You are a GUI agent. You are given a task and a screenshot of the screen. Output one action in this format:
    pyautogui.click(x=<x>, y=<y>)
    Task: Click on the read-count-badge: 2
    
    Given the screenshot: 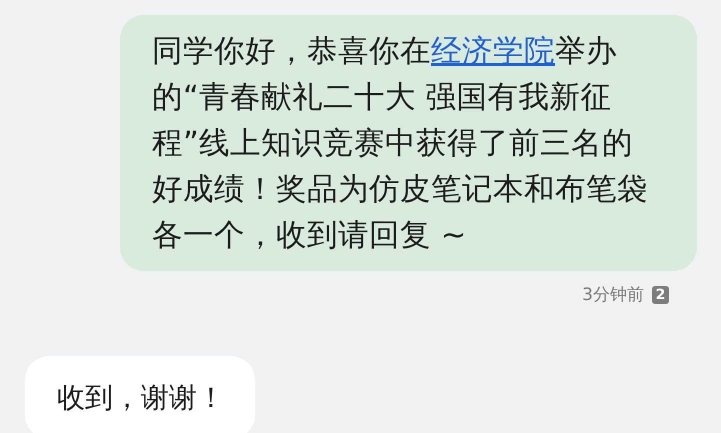 What is the action you would take?
    pyautogui.click(x=660, y=295)
    